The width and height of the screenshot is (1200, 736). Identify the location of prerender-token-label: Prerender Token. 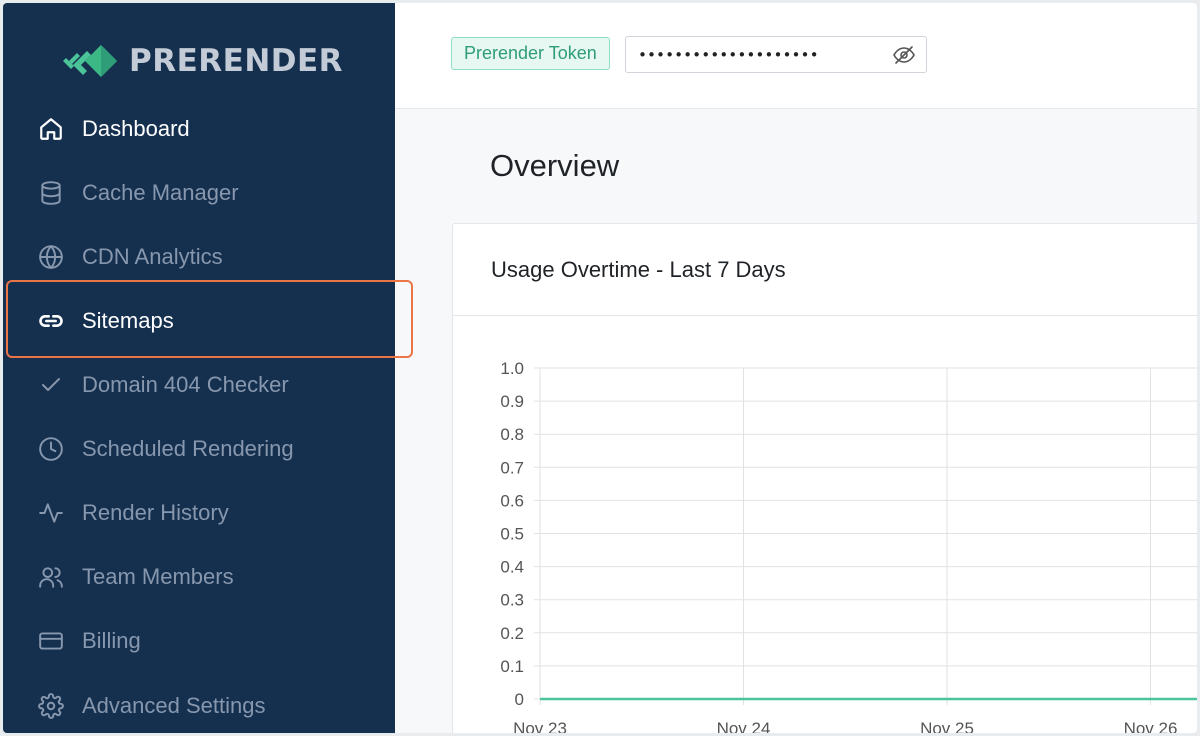
(530, 53).